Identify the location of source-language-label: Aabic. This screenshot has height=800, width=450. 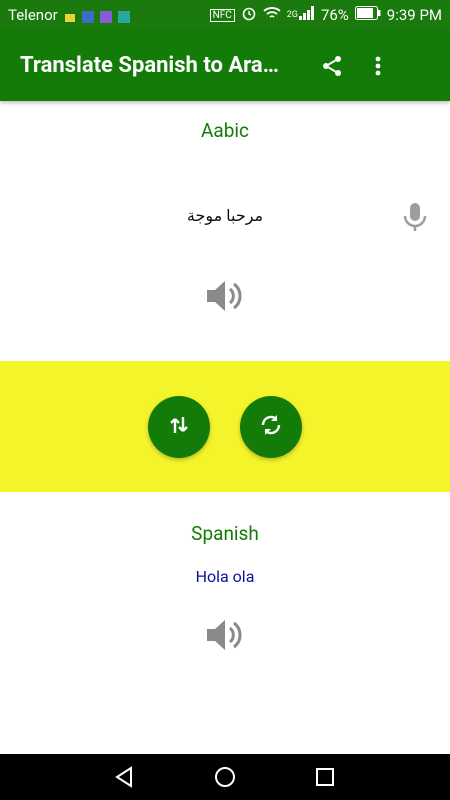
(225, 130).